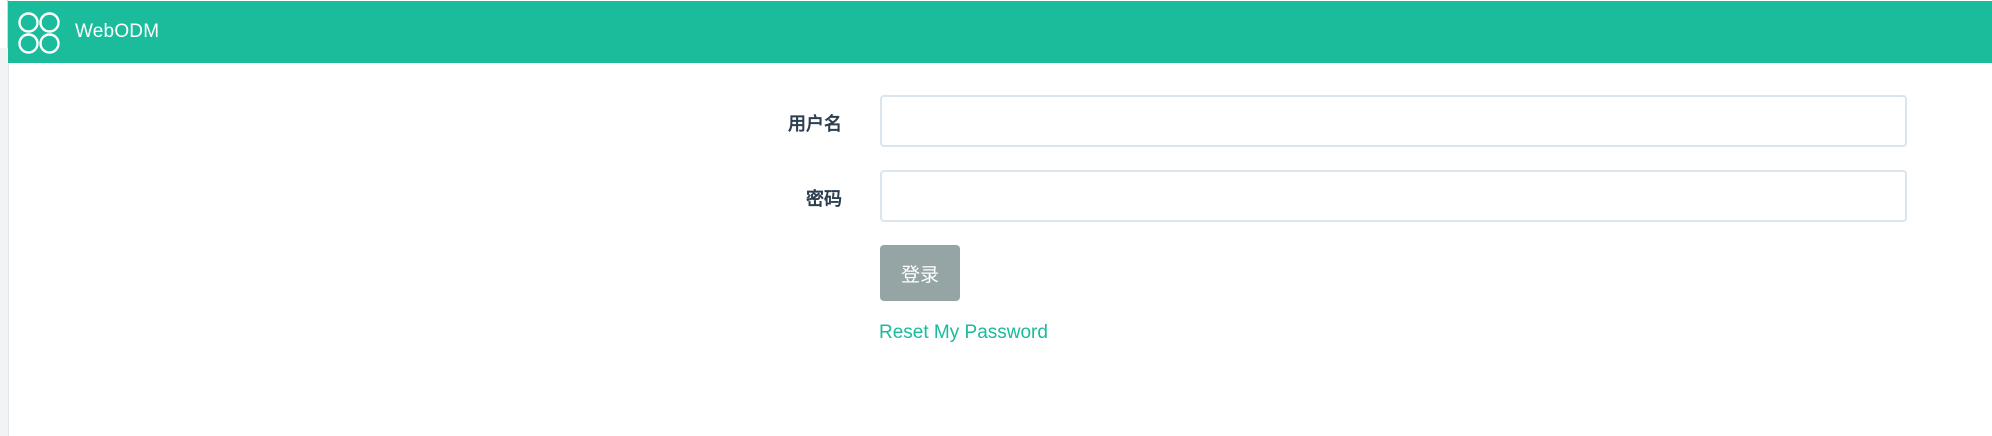 The image size is (1992, 436). Describe the element at coordinates (4, 24) in the screenshot. I see `left-edge-tab` at that location.